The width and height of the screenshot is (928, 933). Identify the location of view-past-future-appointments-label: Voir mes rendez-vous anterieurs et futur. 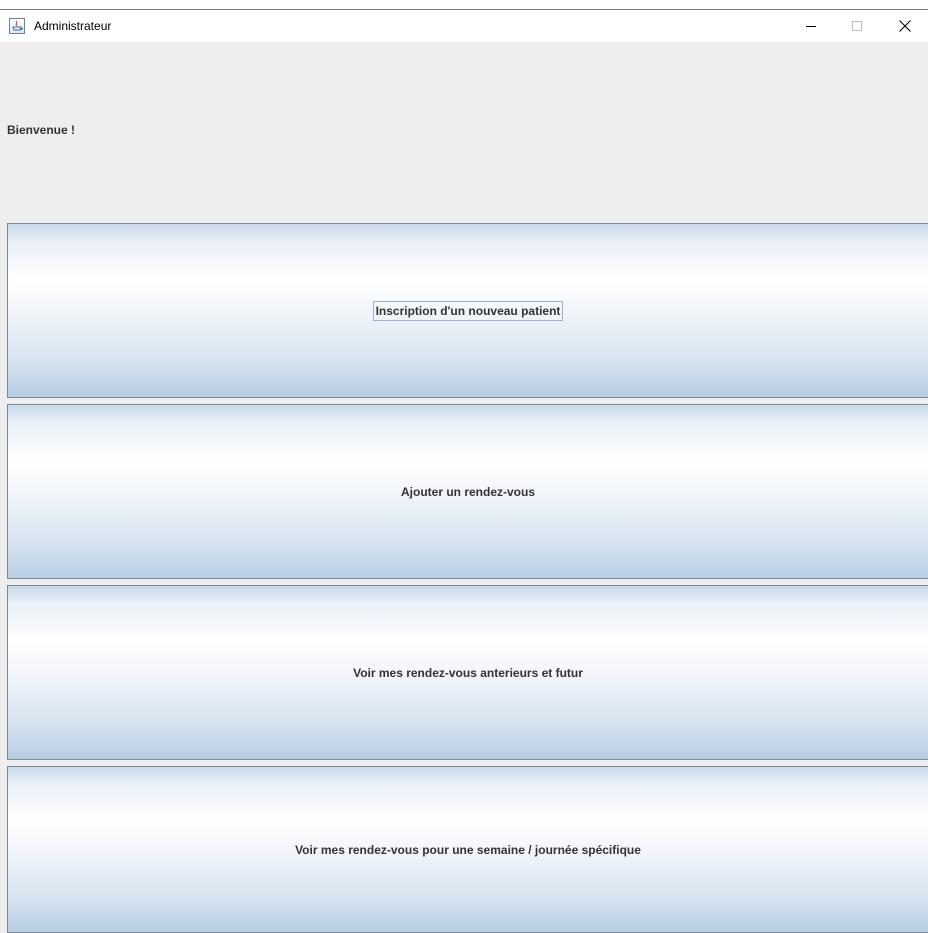
(468, 672).